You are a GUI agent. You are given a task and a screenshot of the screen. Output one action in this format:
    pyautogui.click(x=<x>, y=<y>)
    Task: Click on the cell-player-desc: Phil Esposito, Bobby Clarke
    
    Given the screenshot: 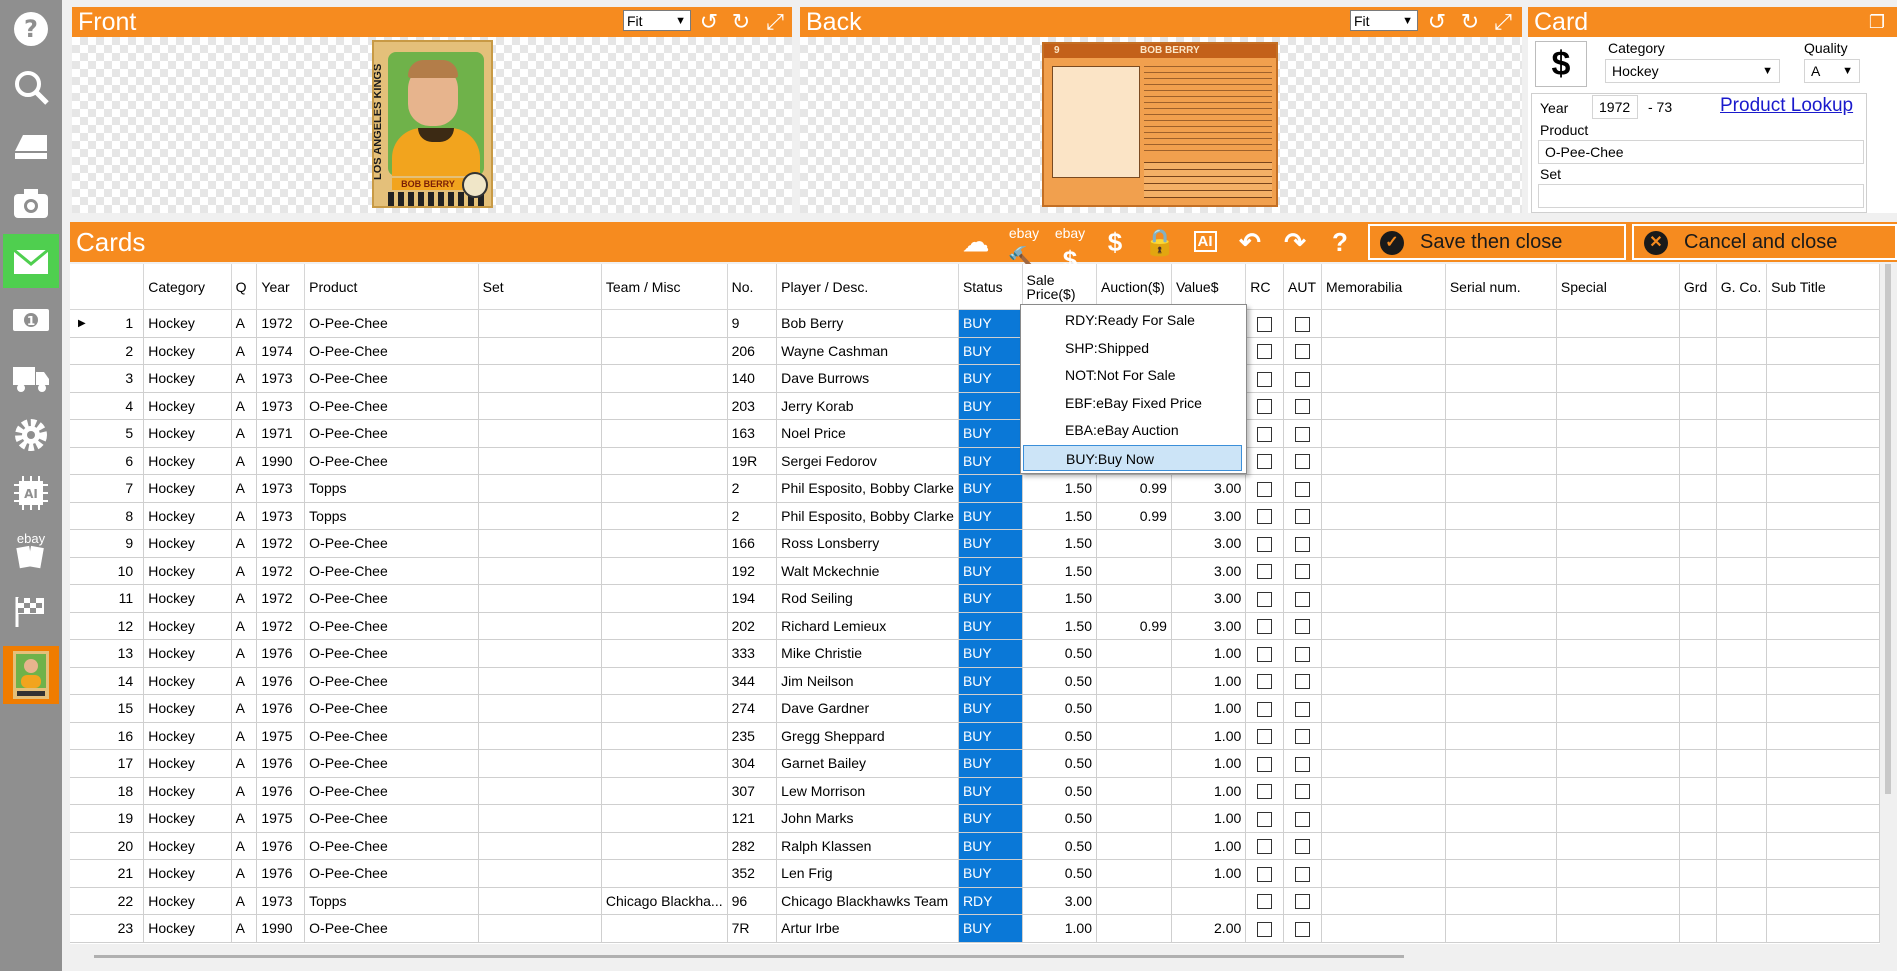 What is the action you would take?
    pyautogui.click(x=867, y=516)
    